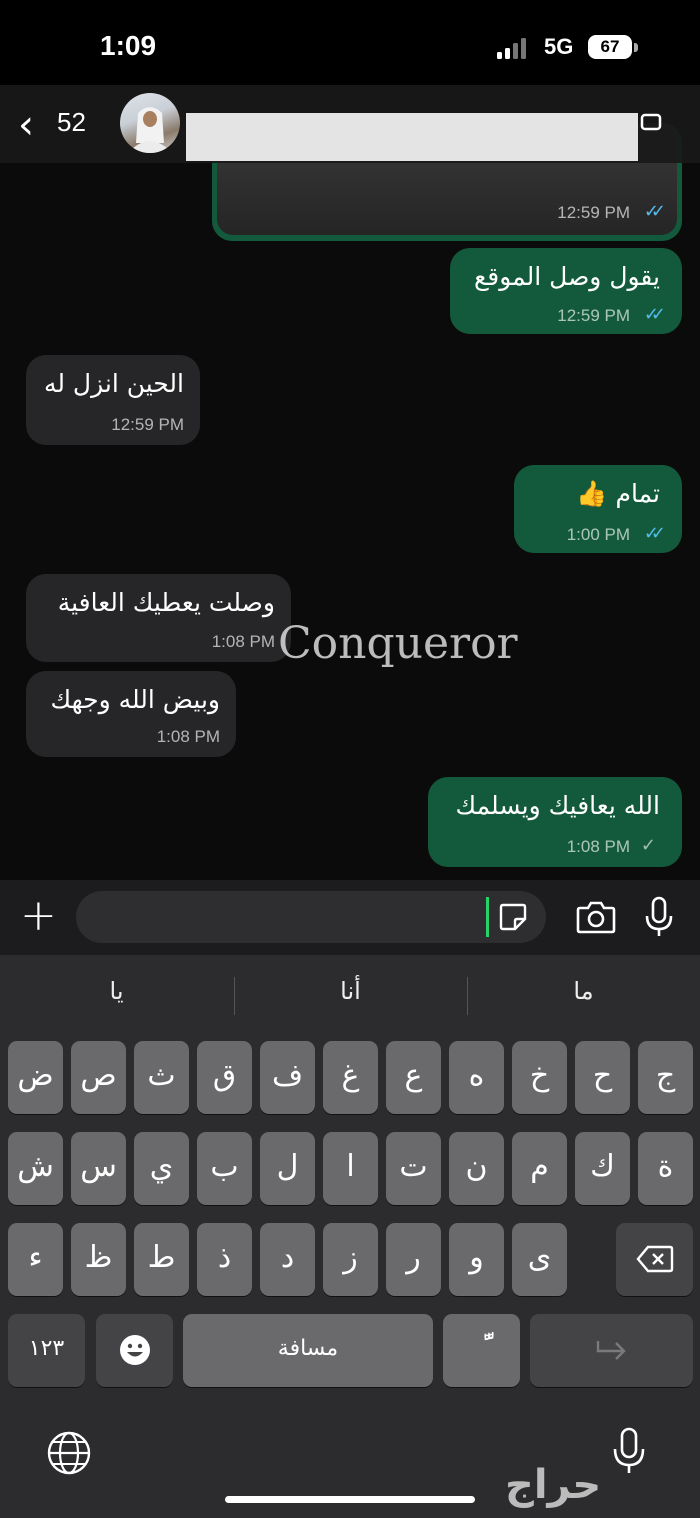  Describe the element at coordinates (665, 1077) in the screenshot. I see `key: ج` at that location.